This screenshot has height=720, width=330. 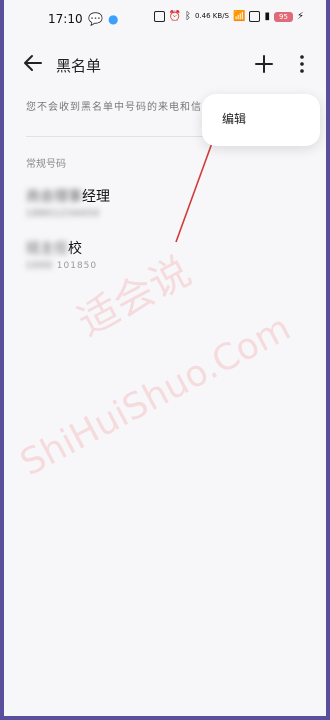 I want to click on contact-number-blurred: 1000, so click(x=39, y=266).